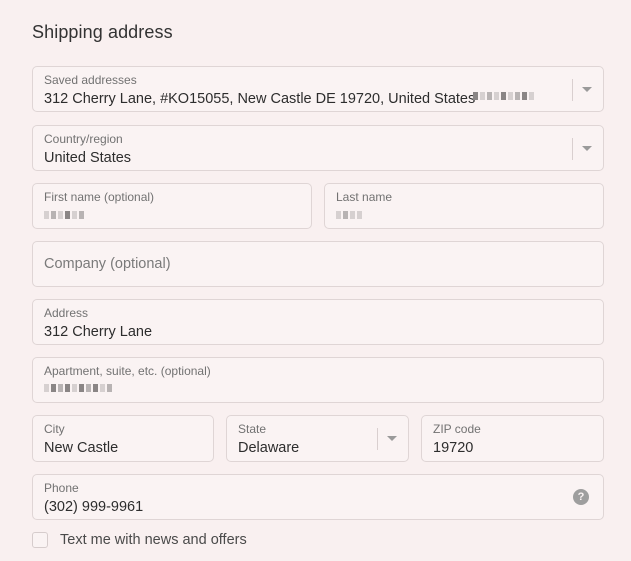 This screenshot has height=561, width=631. Describe the element at coordinates (269, 448) in the screenshot. I see `state-value: Delaware` at that location.